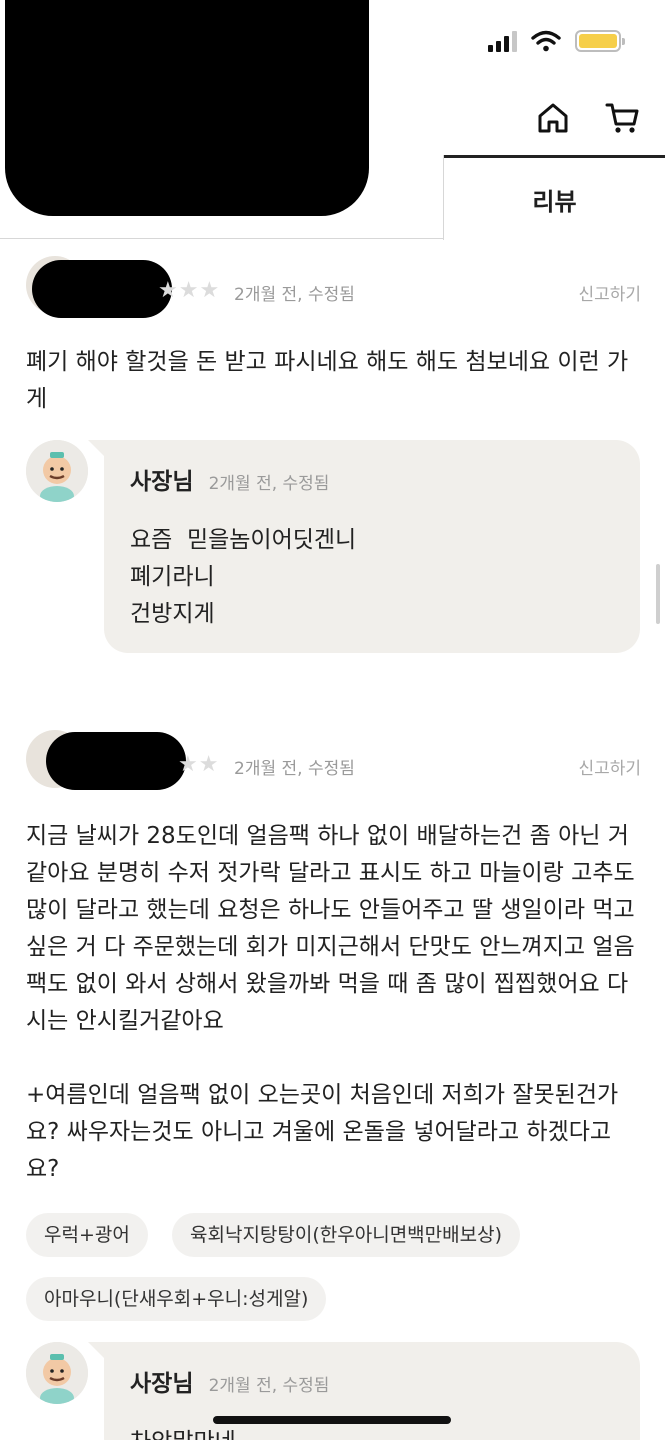  What do you see at coordinates (222, 238) in the screenshot?
I see `tab-bar-border` at bounding box center [222, 238].